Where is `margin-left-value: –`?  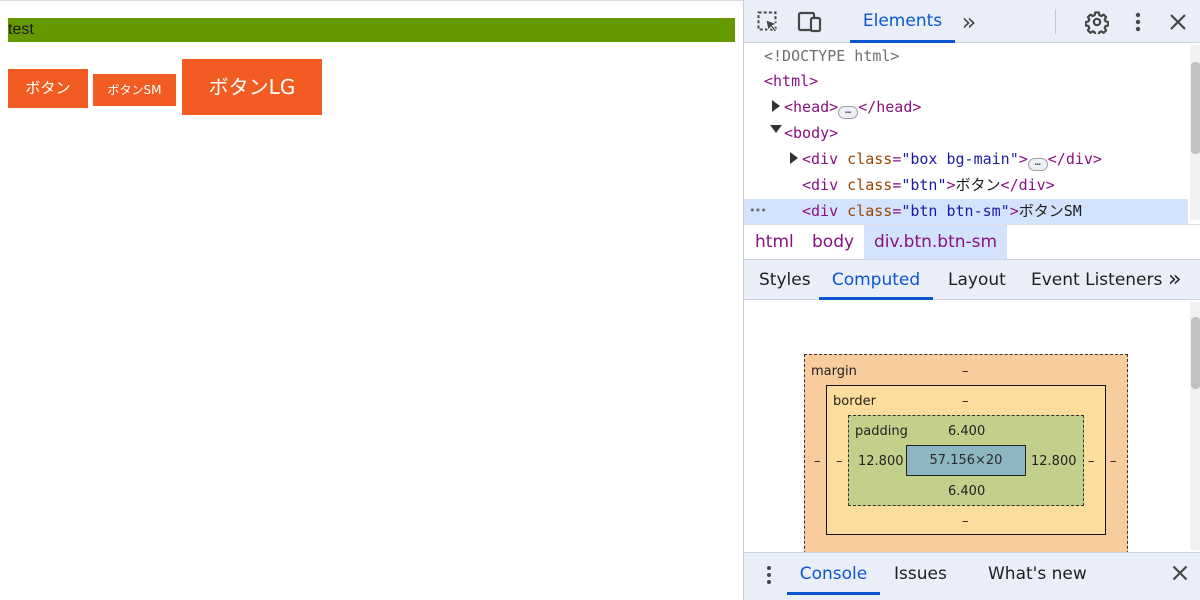 margin-left-value: – is located at coordinates (817, 462).